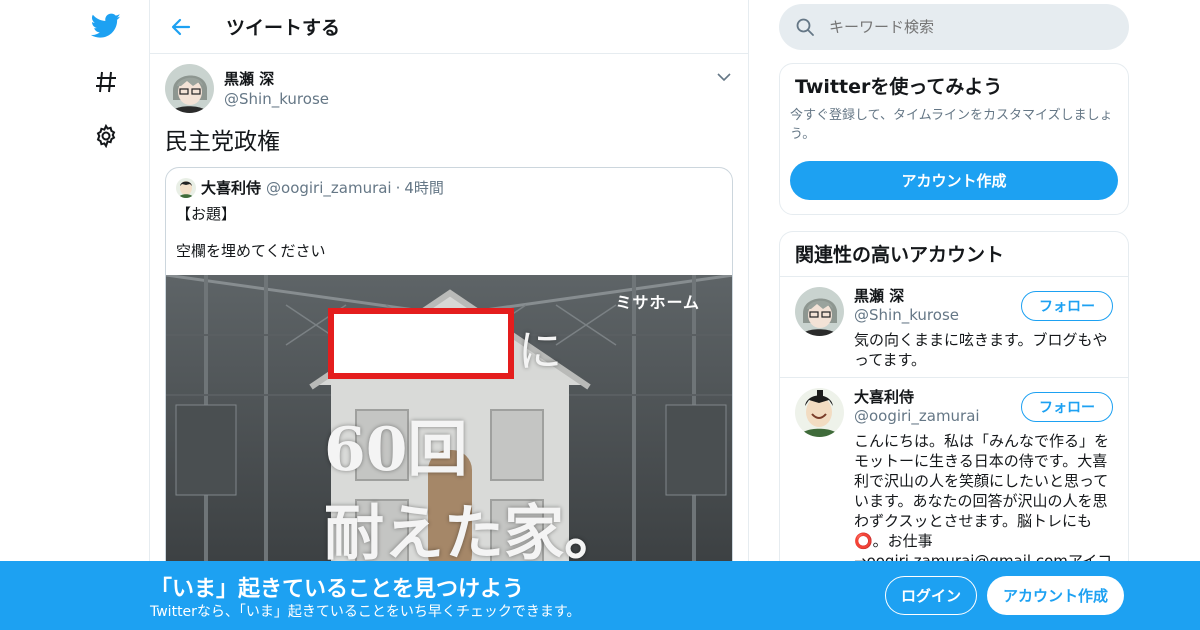 This screenshot has height=630, width=1200. What do you see at coordinates (329, 187) in the screenshot?
I see `quoted-author-handle: @oogiri_zamurai` at bounding box center [329, 187].